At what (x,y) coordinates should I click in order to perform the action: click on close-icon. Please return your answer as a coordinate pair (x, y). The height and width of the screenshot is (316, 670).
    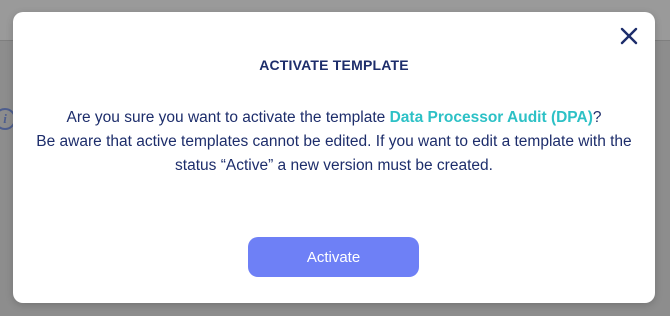
    Looking at the image, I should click on (629, 36).